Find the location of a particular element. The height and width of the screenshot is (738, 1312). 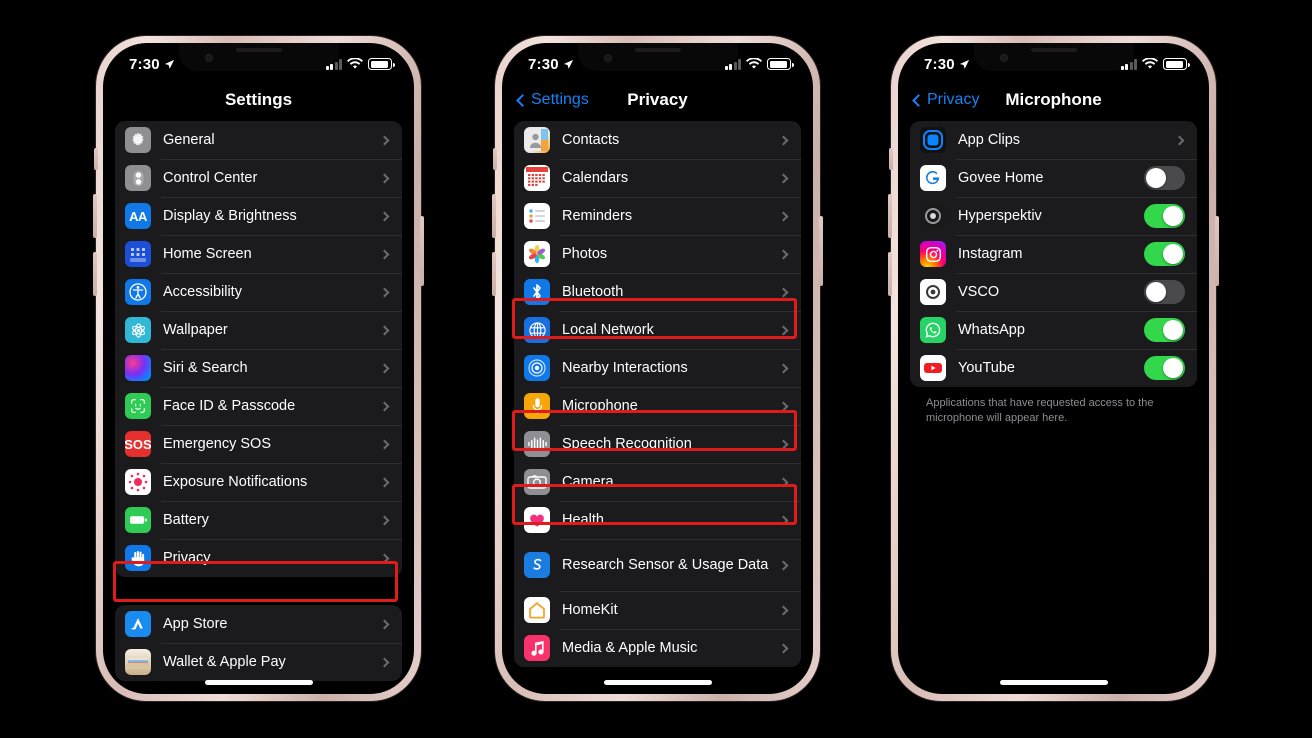

youtube-icon is located at coordinates (933, 368).